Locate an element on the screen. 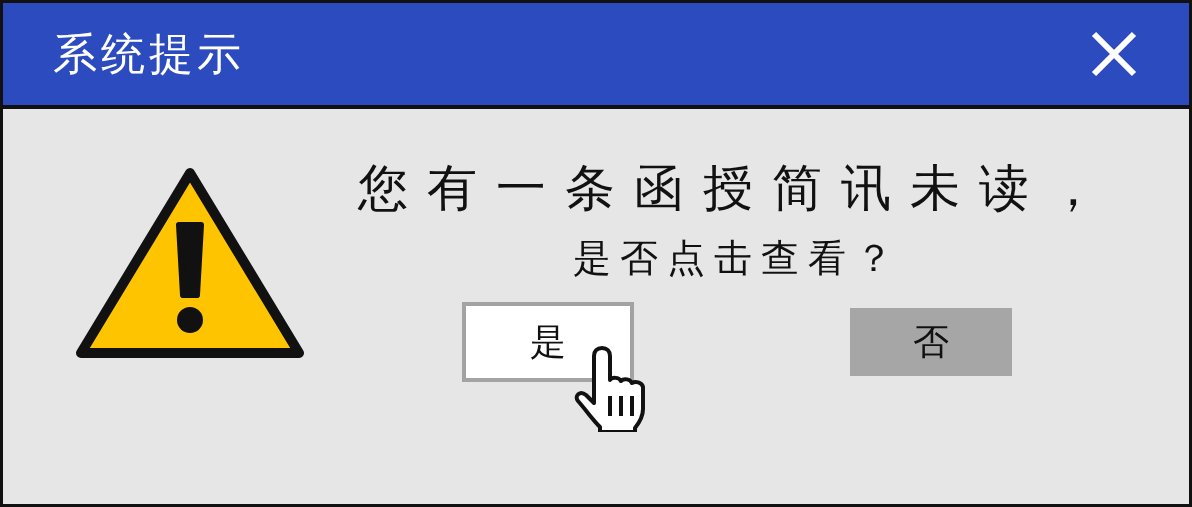 The image size is (1192, 507). message-text: 您有一条函授简讯未读， is located at coordinates (737, 188).